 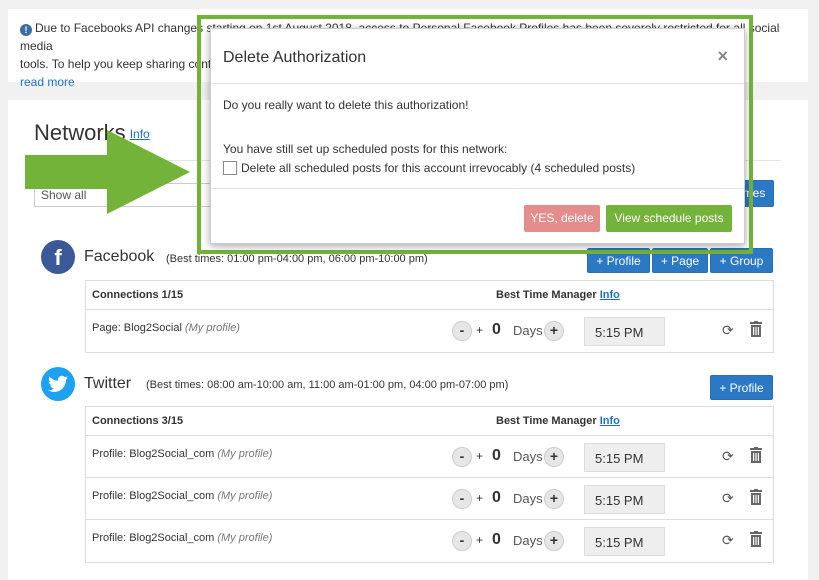 I want to click on modal-title: Delete Authorization, so click(x=295, y=57).